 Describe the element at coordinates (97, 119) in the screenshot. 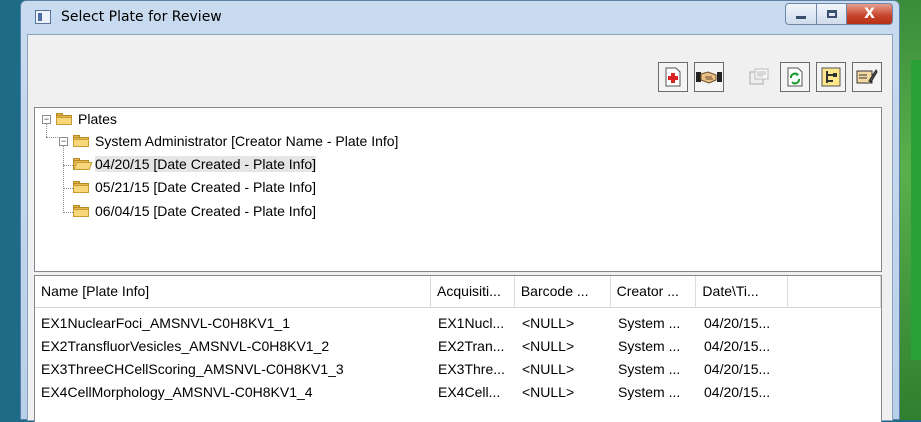

I see `tree-node-label: Plates` at that location.